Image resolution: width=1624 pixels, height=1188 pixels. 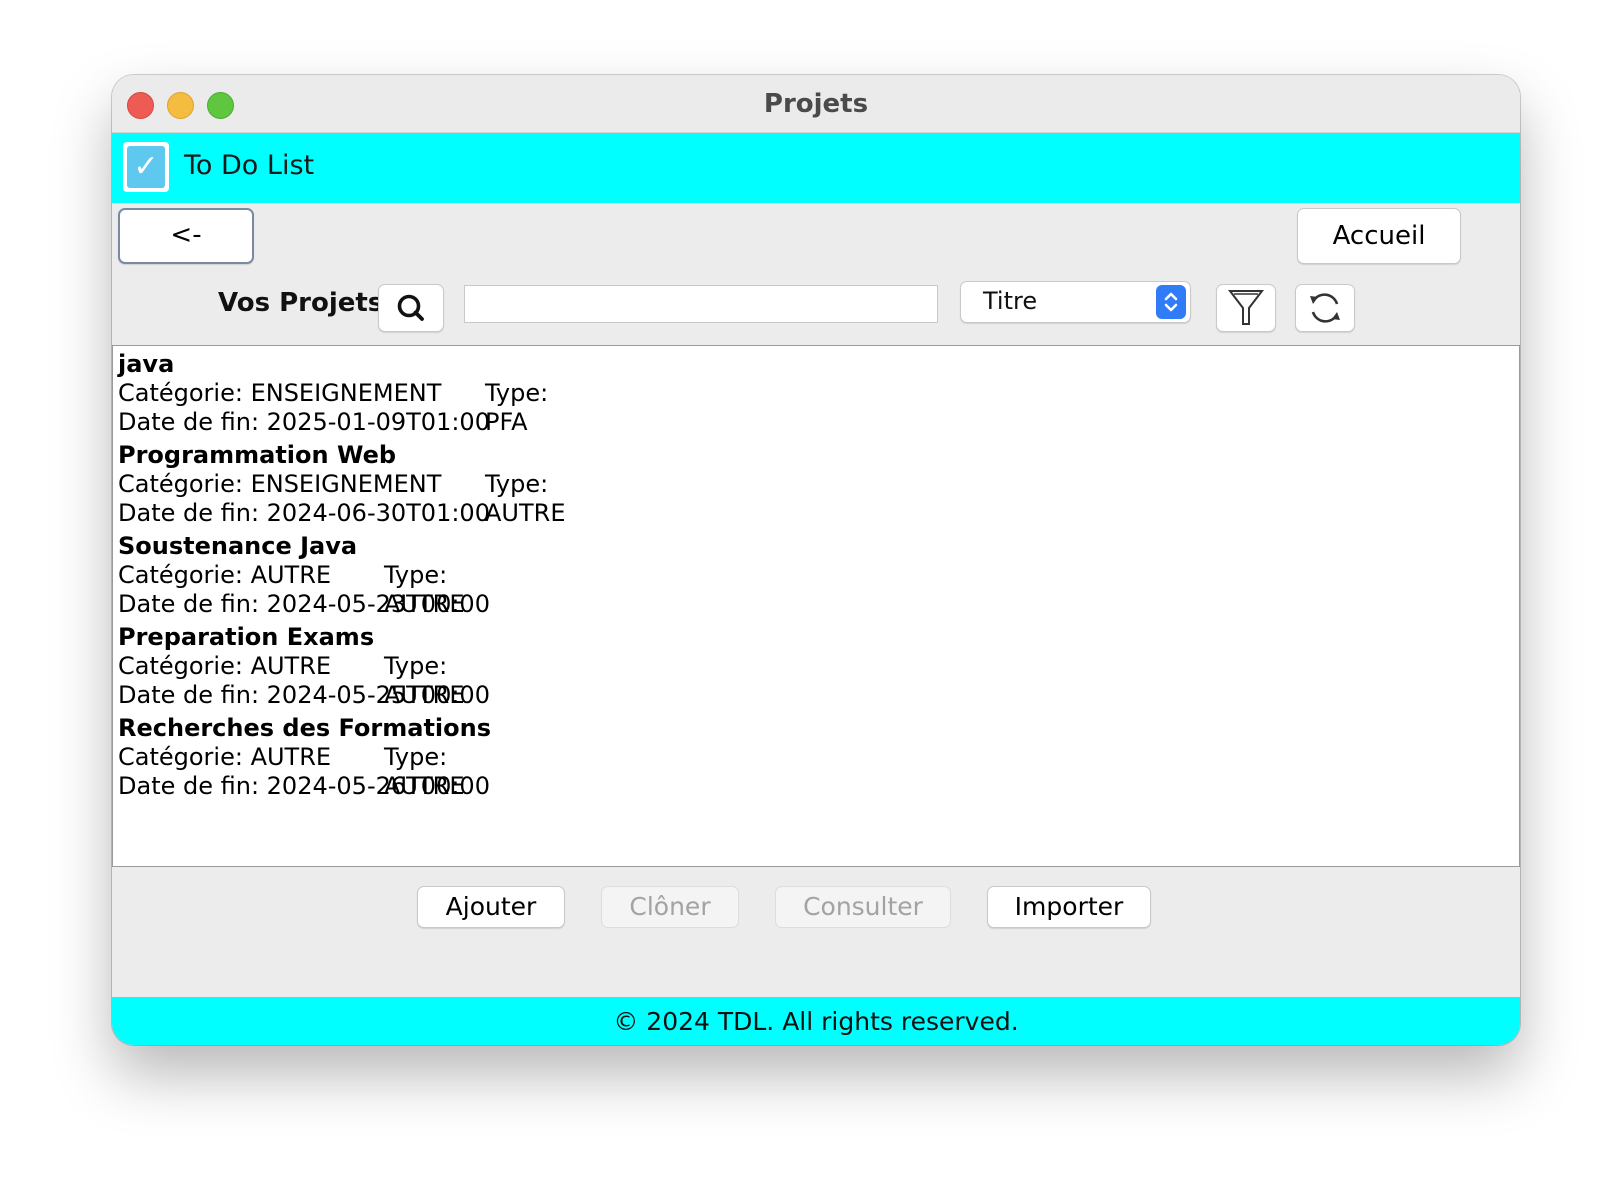 I want to click on project-title: Programmation Web, so click(x=257, y=455).